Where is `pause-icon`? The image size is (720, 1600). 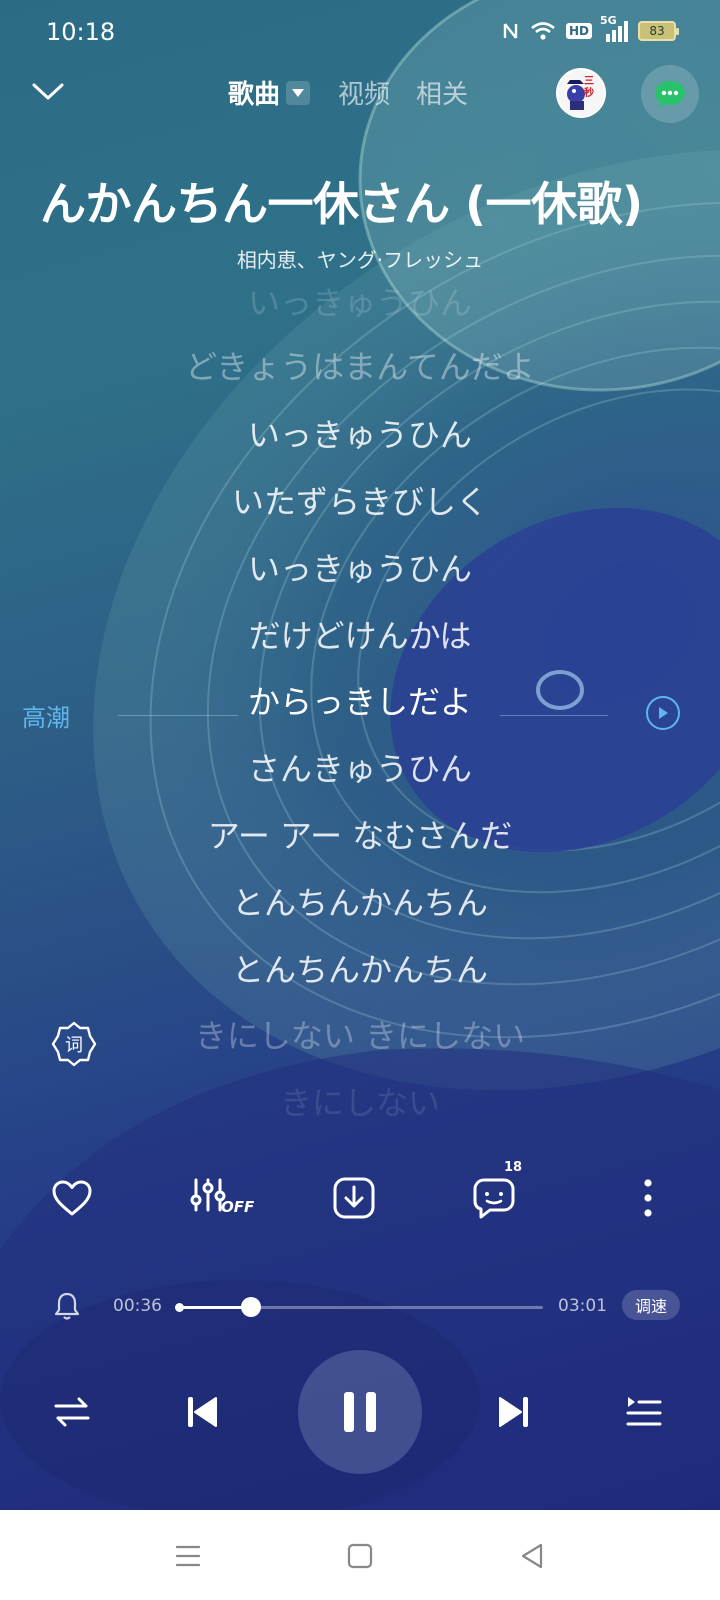
pause-icon is located at coordinates (360, 1412).